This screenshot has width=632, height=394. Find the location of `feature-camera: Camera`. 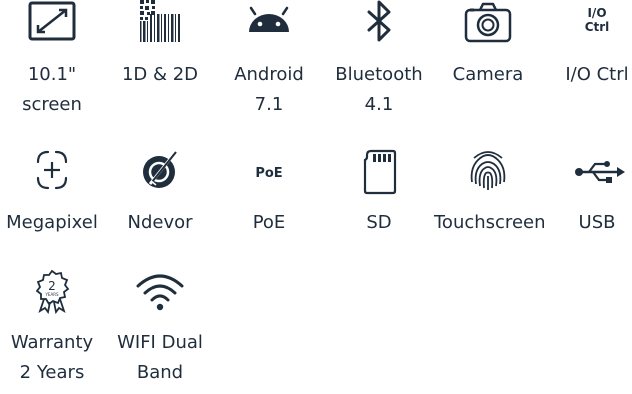

feature-camera: Camera is located at coordinates (488, 45).